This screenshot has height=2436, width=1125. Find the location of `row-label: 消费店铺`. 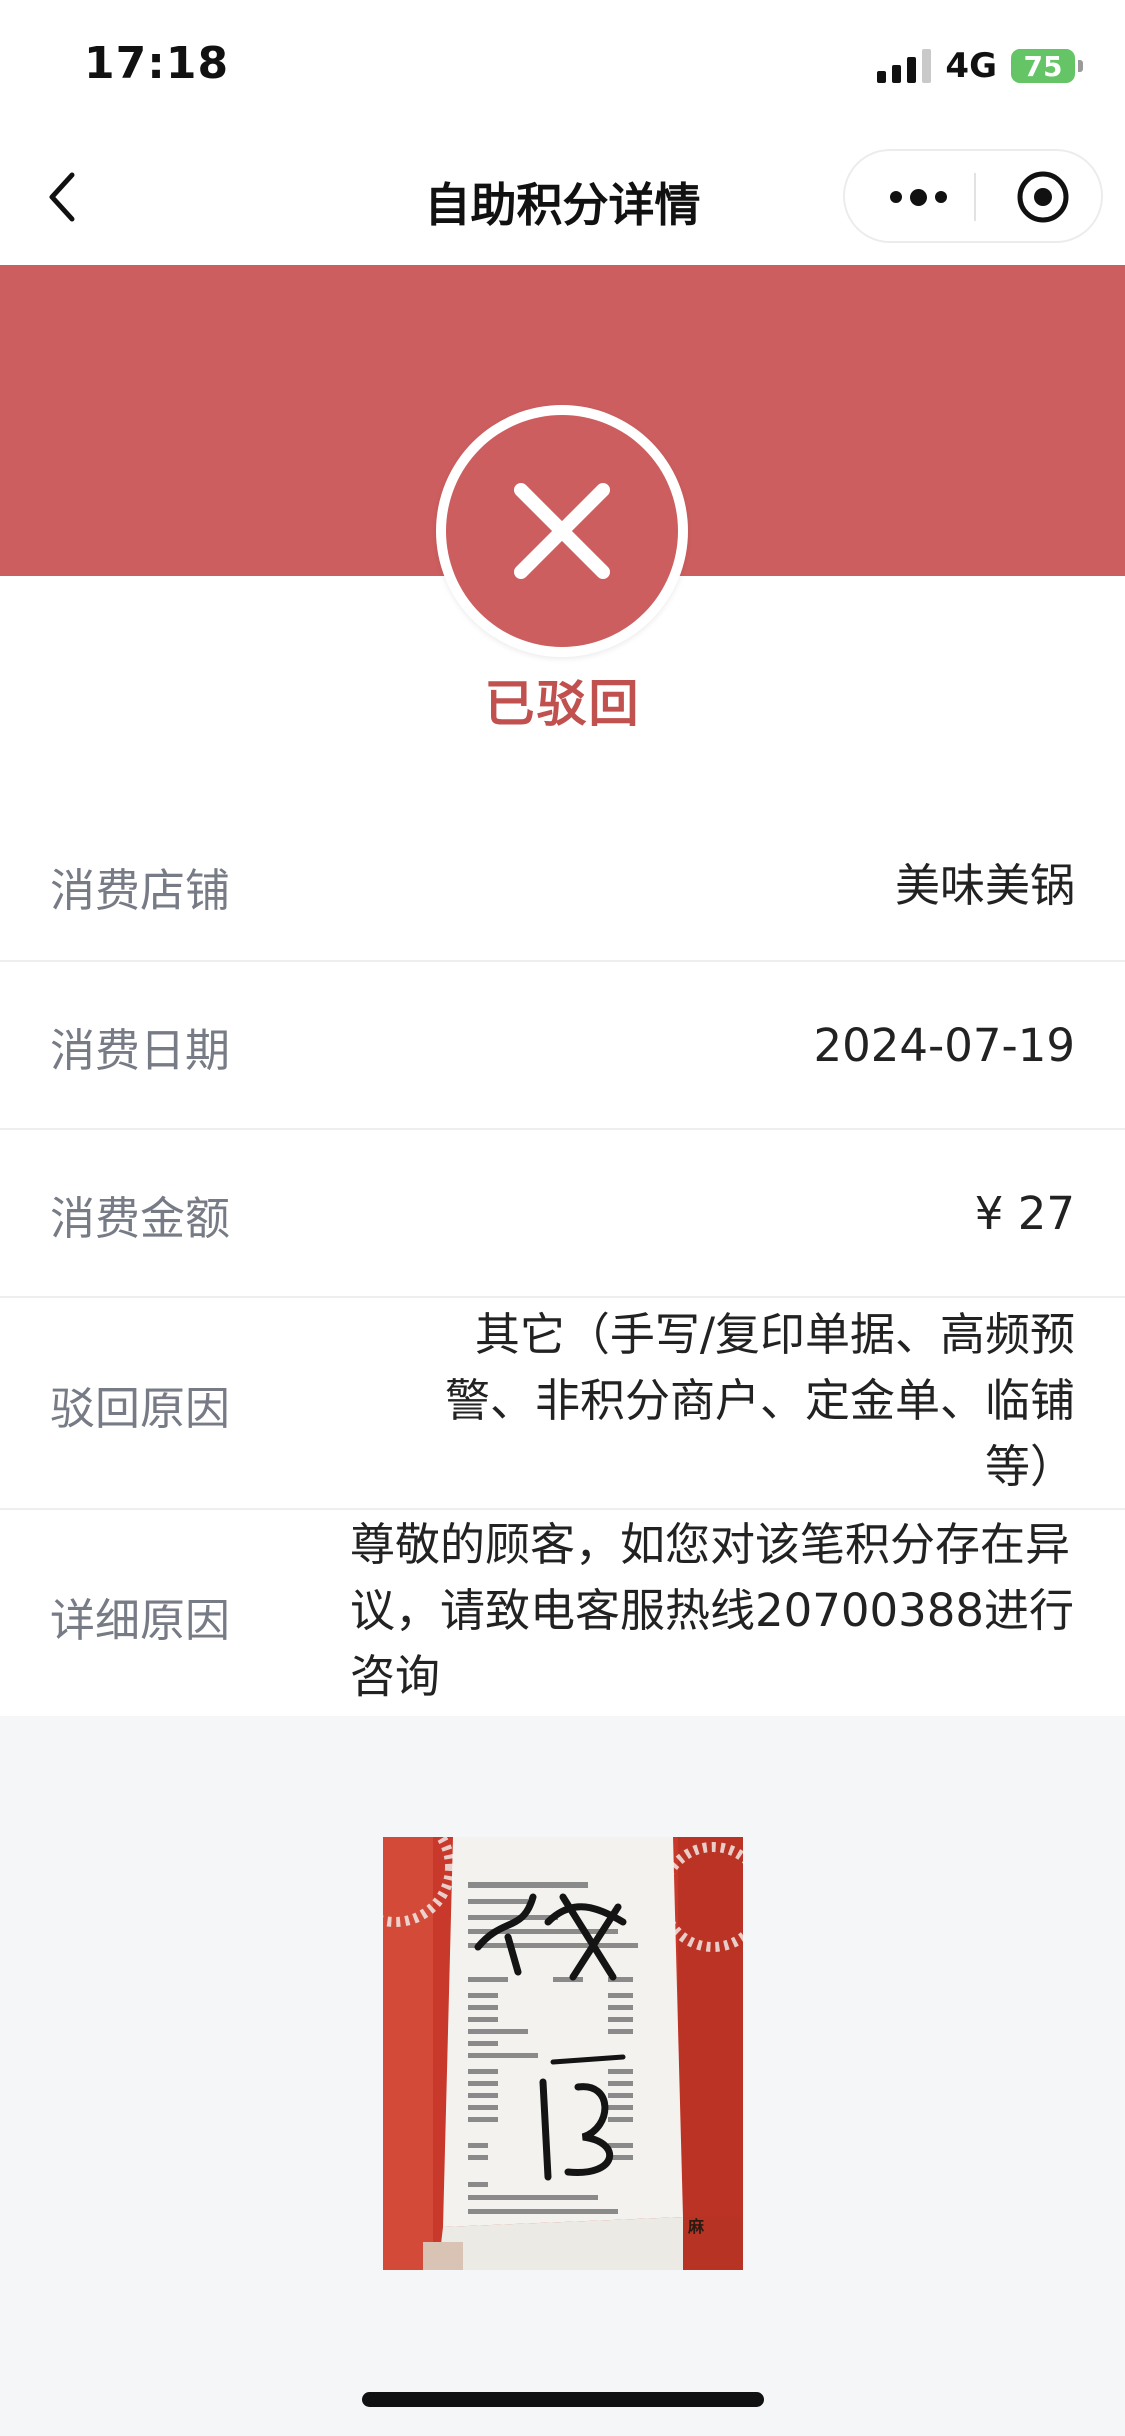

row-label: 消费店铺 is located at coordinates (140, 890).